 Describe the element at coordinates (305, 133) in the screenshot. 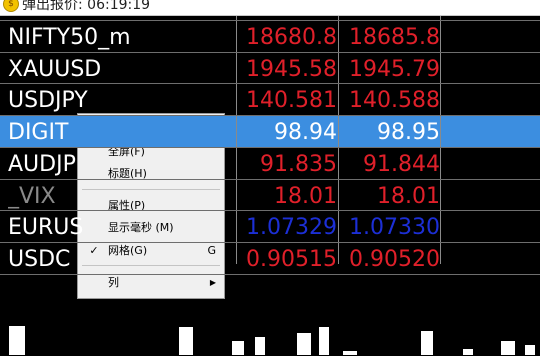

I see `bid-cell: 98.94` at that location.